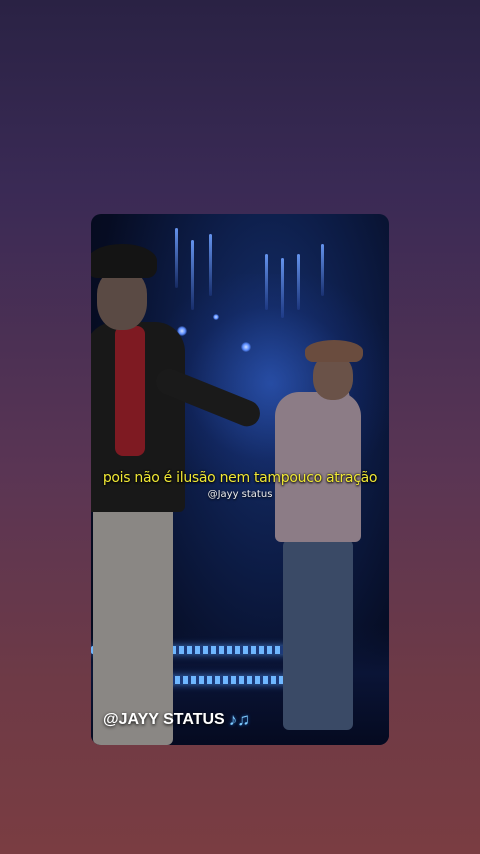  What do you see at coordinates (164, 719) in the screenshot?
I see `watermark-label: @JAYY STATUS` at bounding box center [164, 719].